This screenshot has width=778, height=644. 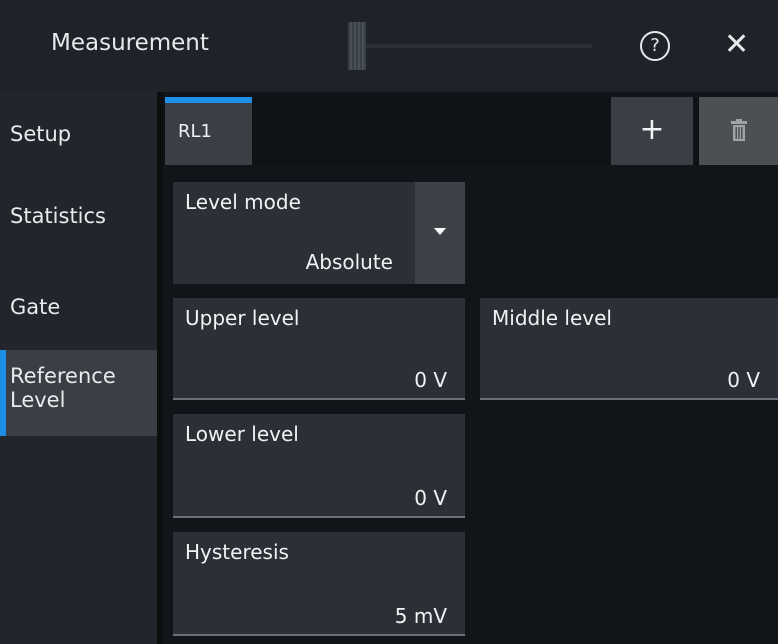 I want to click on hysteresis-label: Hysteresis, so click(x=237, y=552).